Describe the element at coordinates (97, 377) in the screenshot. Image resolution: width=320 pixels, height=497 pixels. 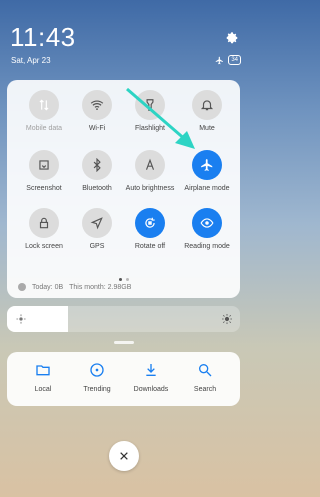
I see `shortcut-trending: Trending` at that location.